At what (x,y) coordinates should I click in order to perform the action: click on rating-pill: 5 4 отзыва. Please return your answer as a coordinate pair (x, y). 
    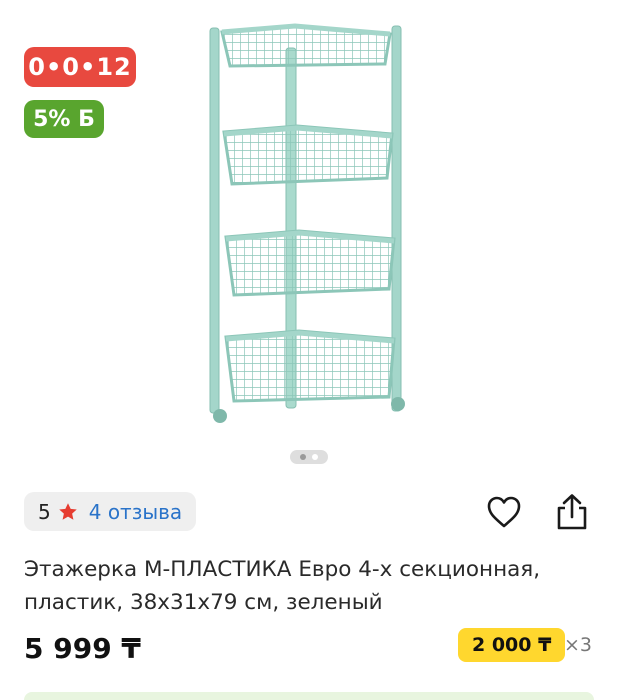
    Looking at the image, I should click on (110, 511).